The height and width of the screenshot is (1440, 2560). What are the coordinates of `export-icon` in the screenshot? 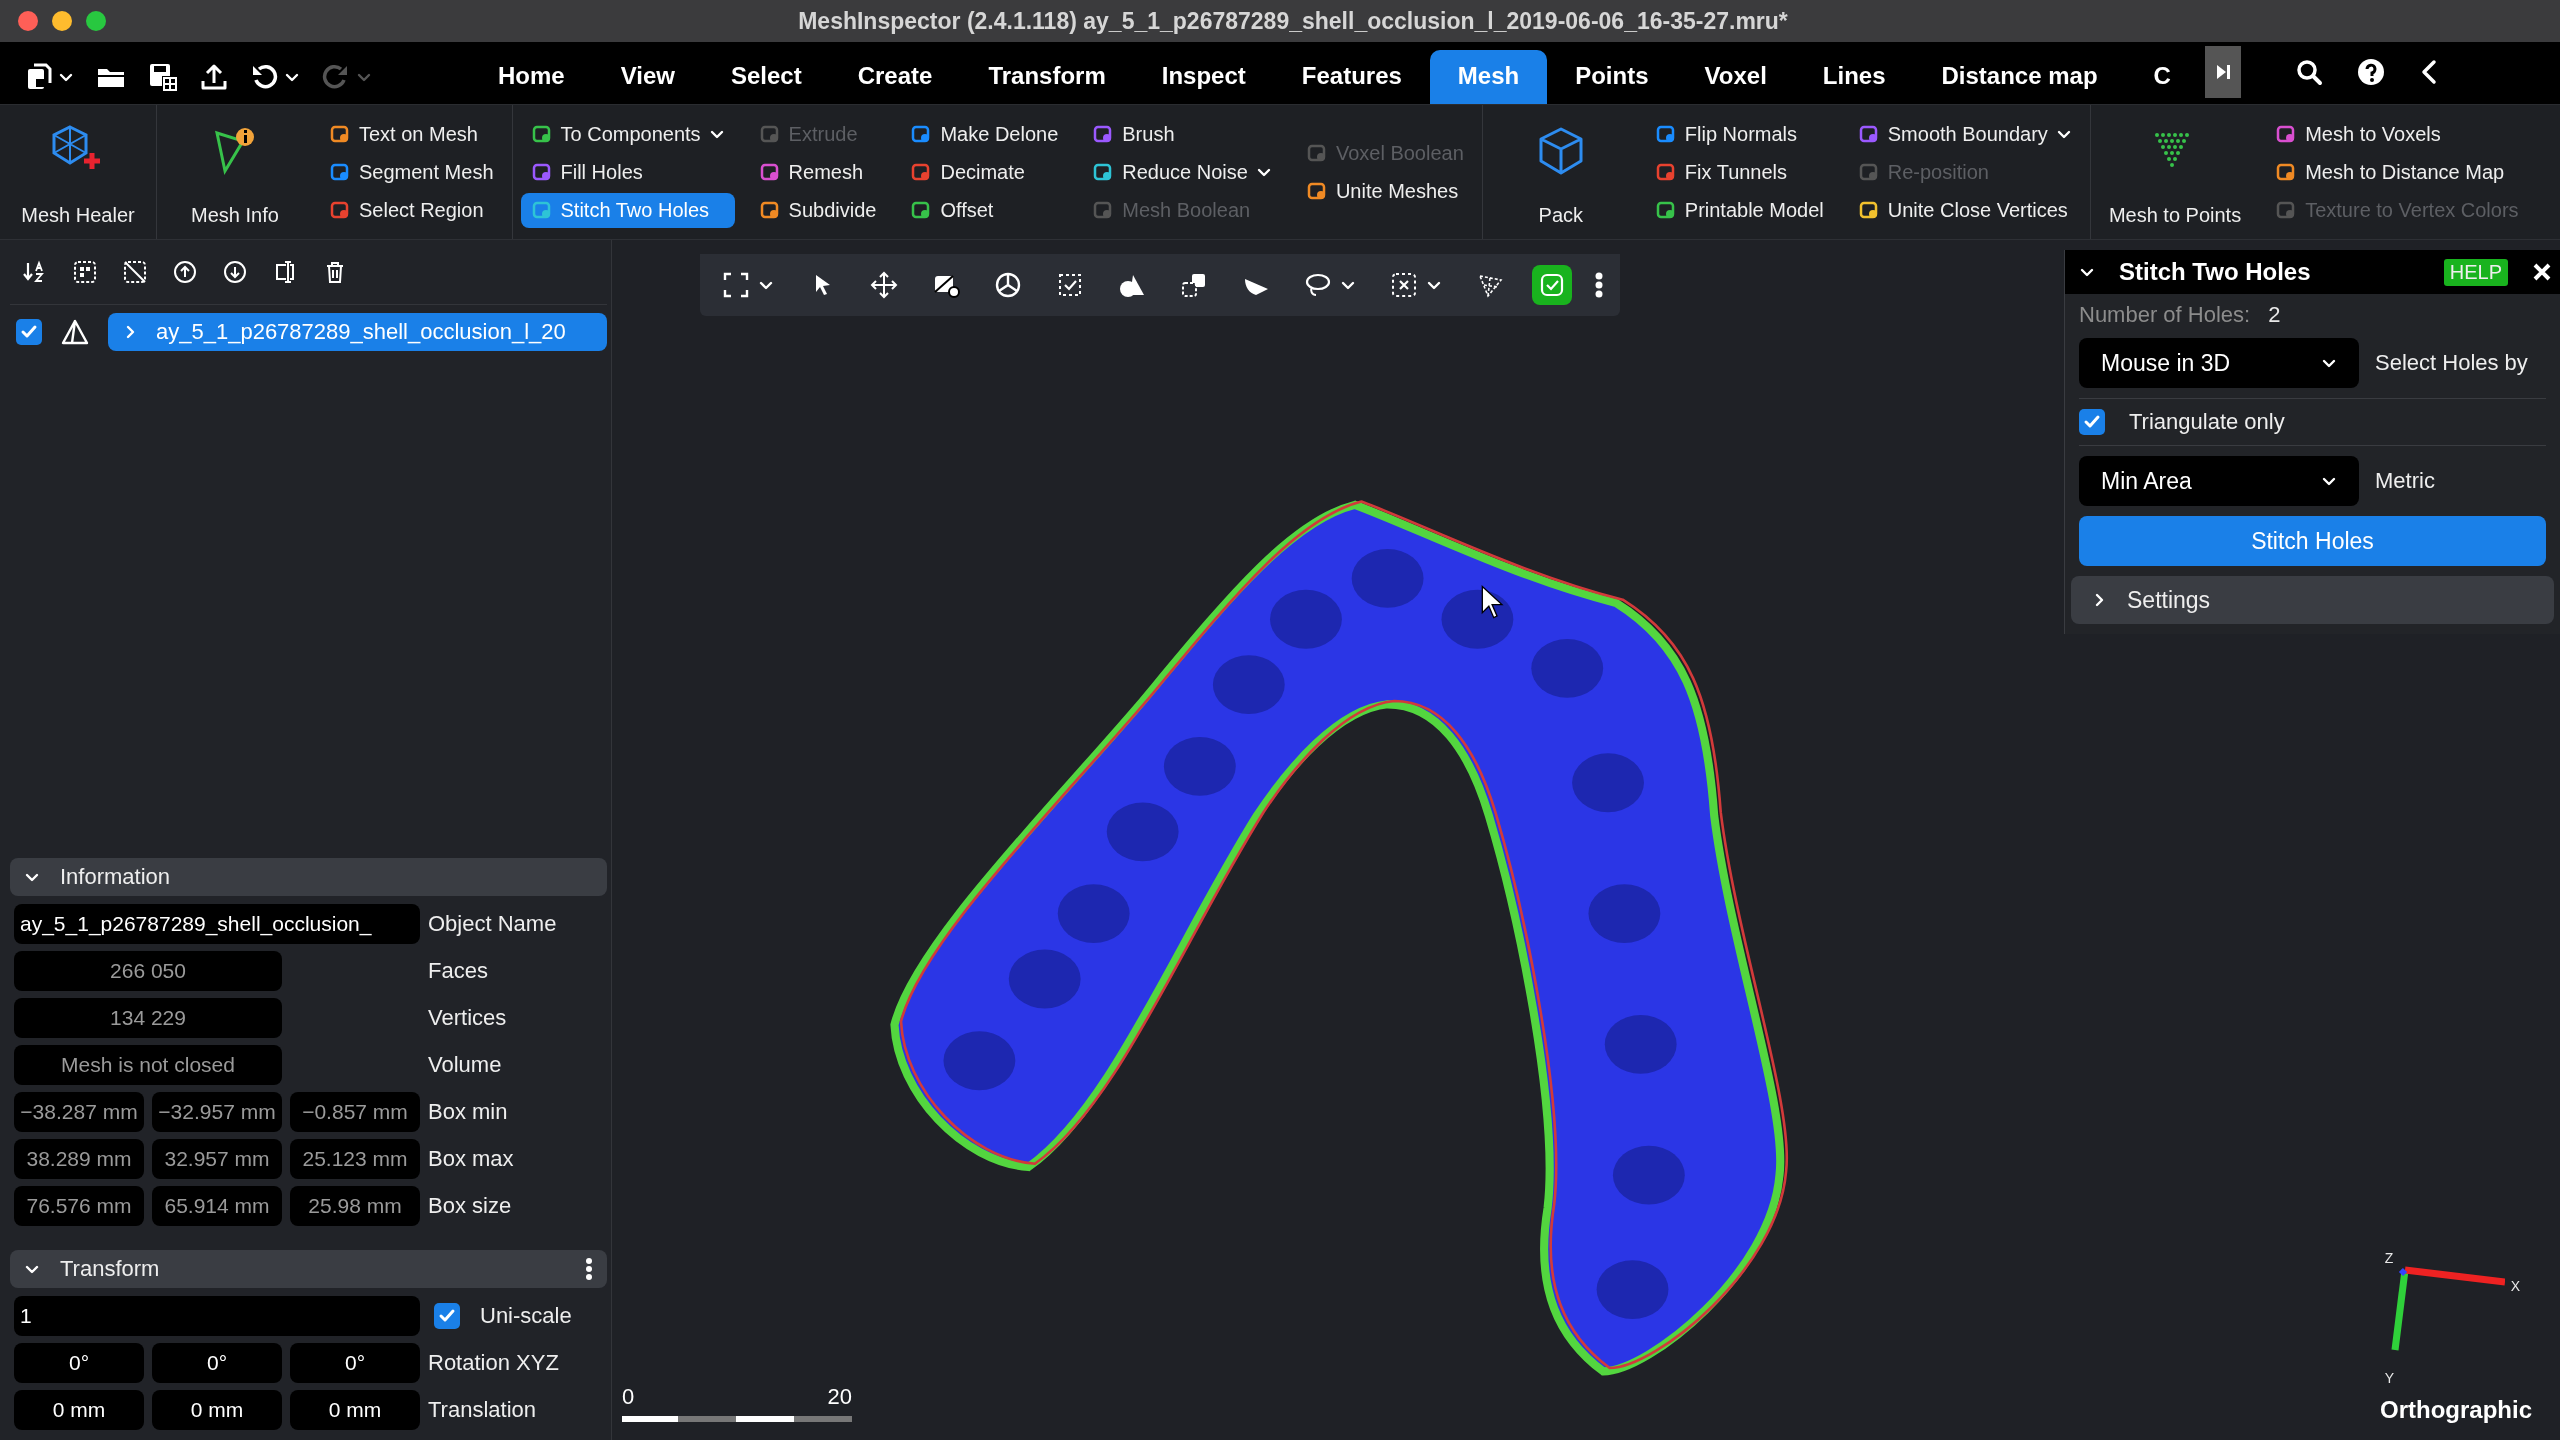 It's located at (214, 77).